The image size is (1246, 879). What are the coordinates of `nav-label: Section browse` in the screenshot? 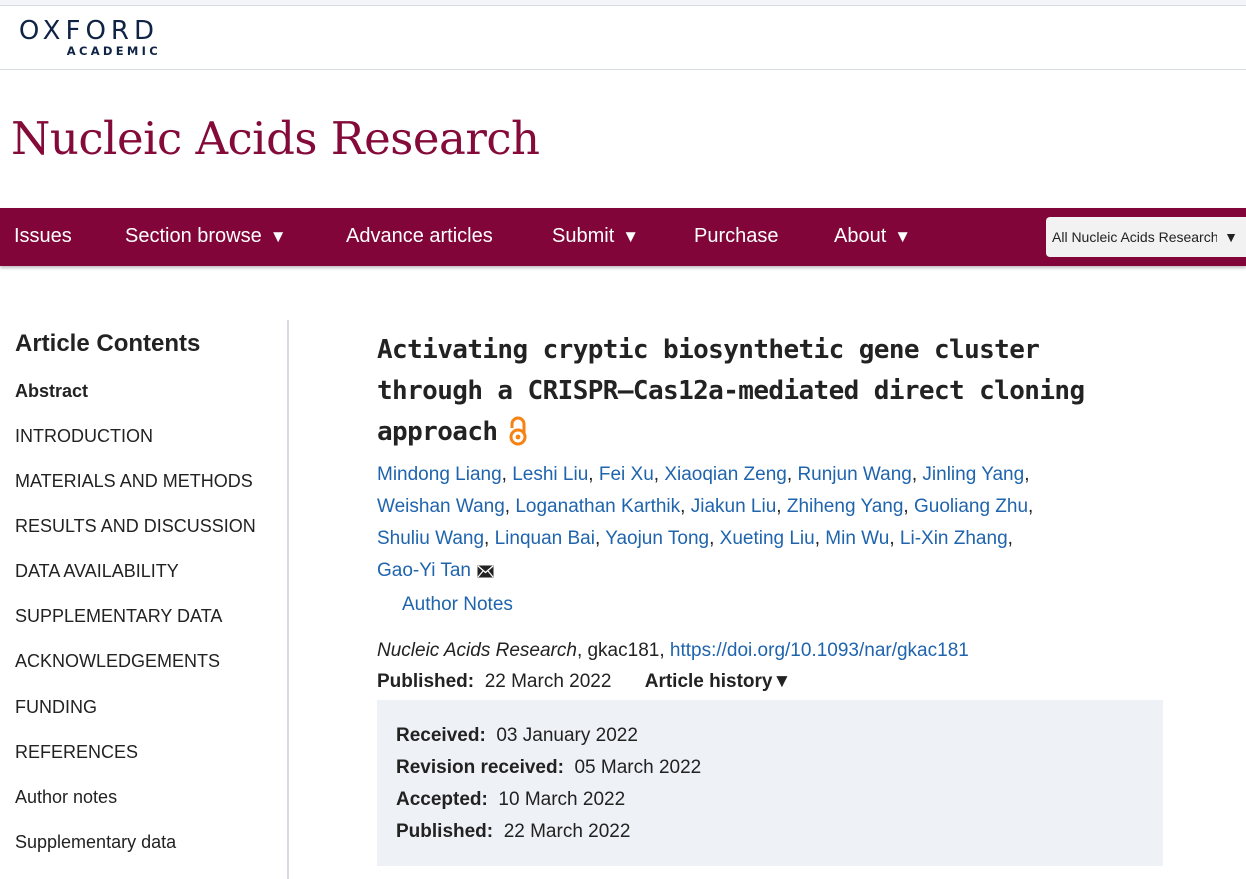 It's located at (193, 236).